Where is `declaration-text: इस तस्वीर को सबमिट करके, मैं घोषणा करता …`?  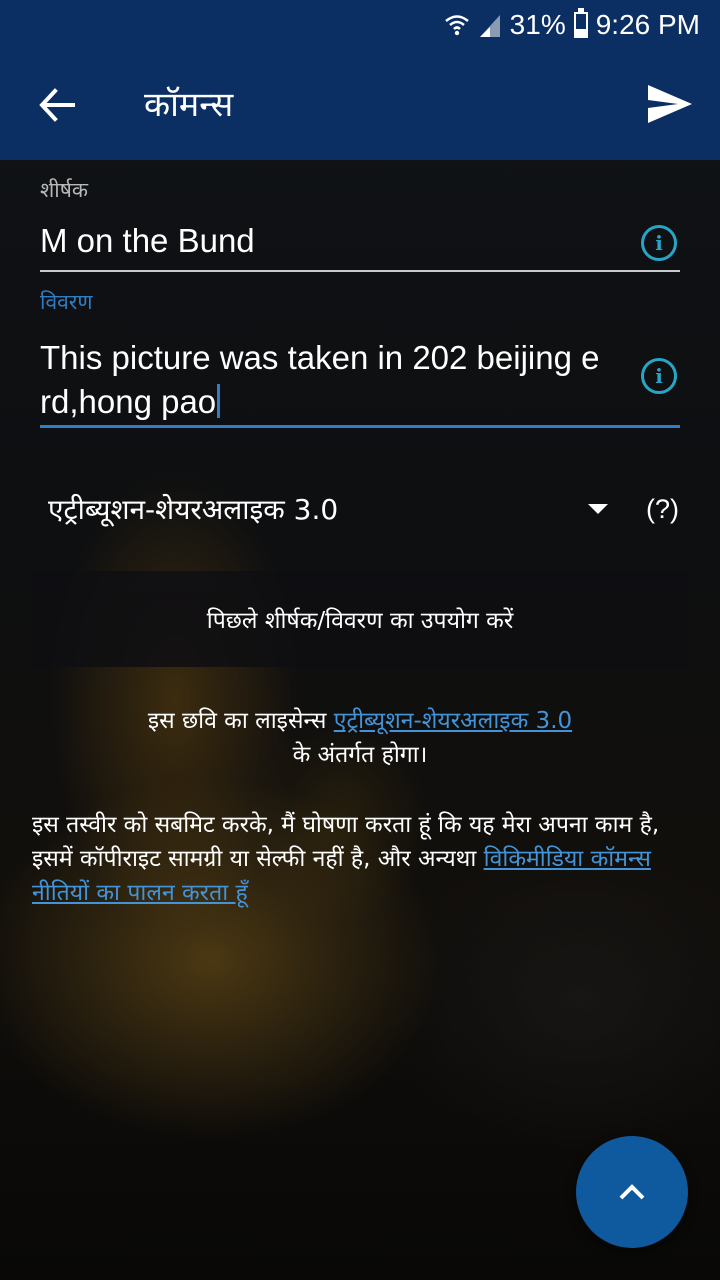
declaration-text: इस तस्वीर को सबमिट करके, मैं घोषणा करता … is located at coordinates (362, 859).